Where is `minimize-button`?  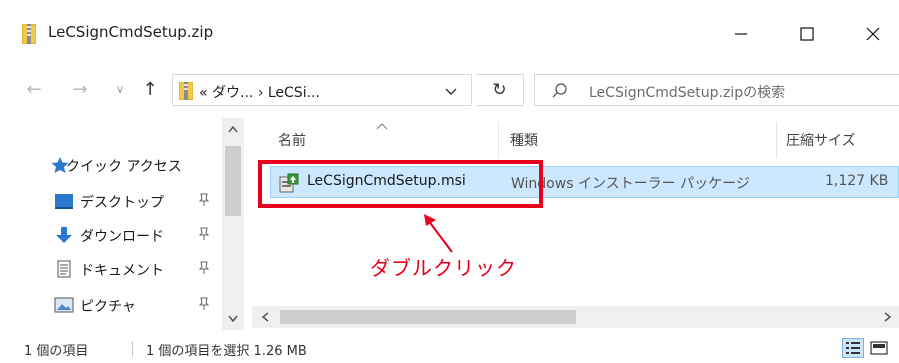 minimize-button is located at coordinates (741, 34).